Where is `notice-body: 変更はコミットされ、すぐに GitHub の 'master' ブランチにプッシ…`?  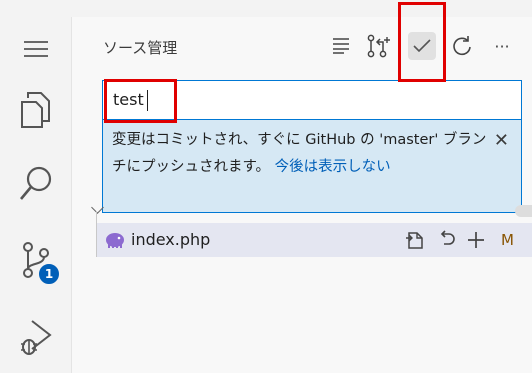
notice-body: 変更はコミットされ、すぐに GitHub の 'master' ブランチにプッシ… is located at coordinates (302, 154).